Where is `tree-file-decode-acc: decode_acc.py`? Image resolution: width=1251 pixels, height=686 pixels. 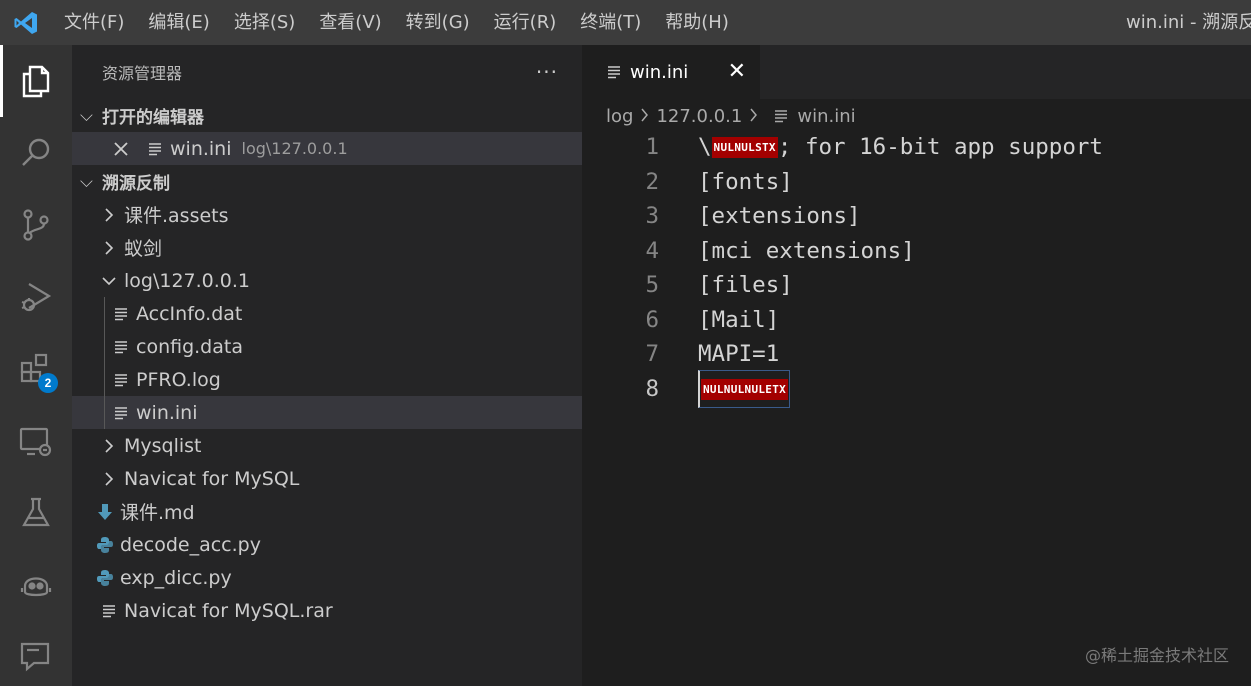 tree-file-decode-acc: decode_acc.py is located at coordinates (327, 544).